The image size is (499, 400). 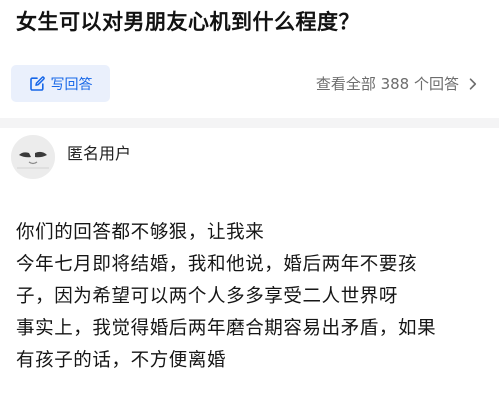 I want to click on answer-line: 子，因为希望可以两个人多多享受二人世界呀, so click(x=207, y=296).